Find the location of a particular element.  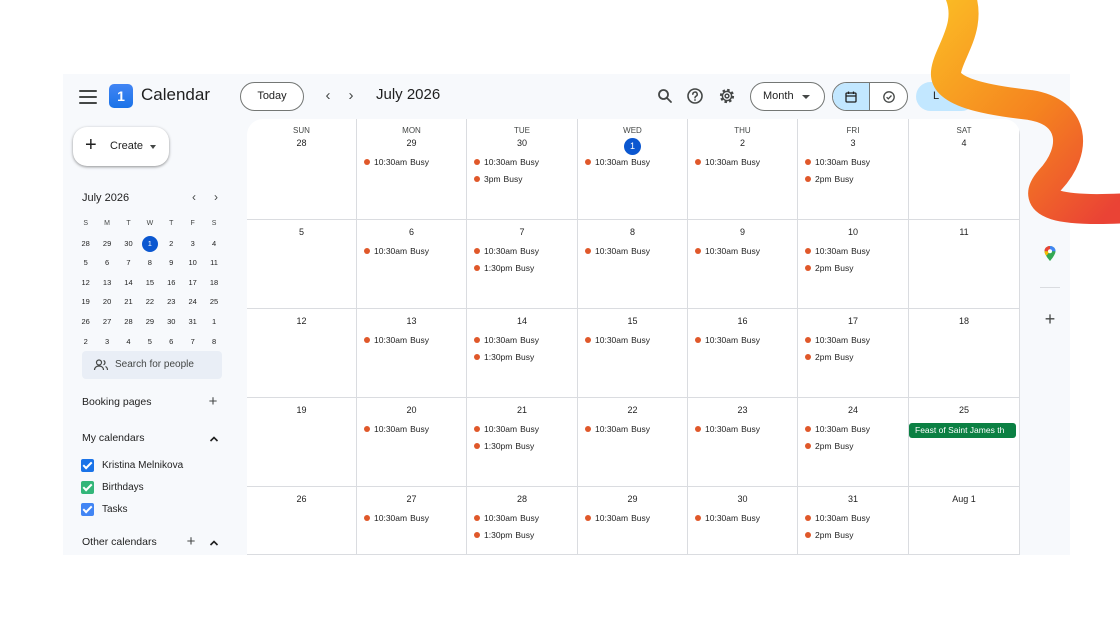

create-button: + Create is located at coordinates (121, 146).